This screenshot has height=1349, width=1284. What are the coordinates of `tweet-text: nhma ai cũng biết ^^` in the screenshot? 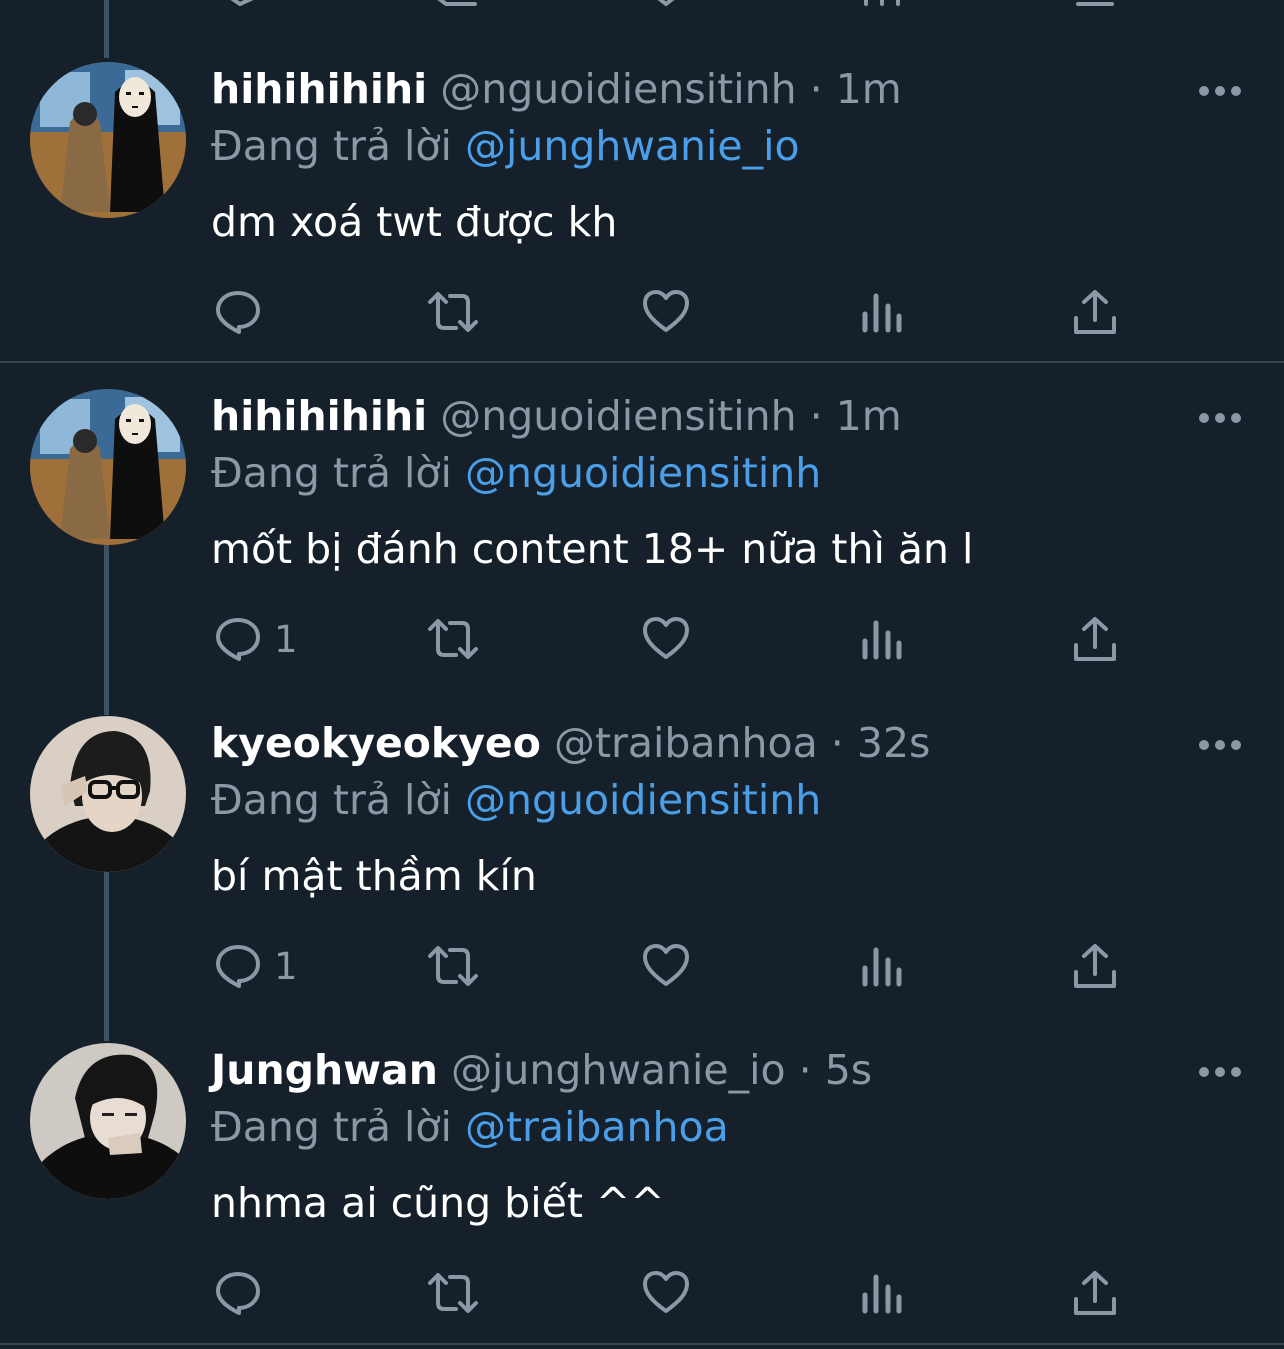 It's located at (438, 1203).